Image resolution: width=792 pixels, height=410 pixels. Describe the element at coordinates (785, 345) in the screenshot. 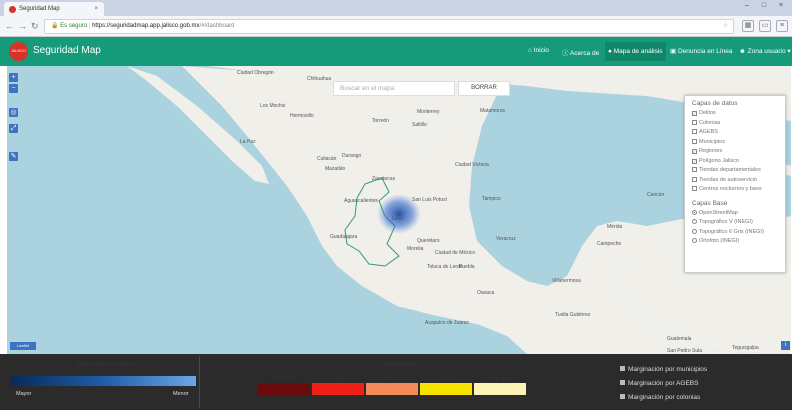

I see `info-button: i` at that location.